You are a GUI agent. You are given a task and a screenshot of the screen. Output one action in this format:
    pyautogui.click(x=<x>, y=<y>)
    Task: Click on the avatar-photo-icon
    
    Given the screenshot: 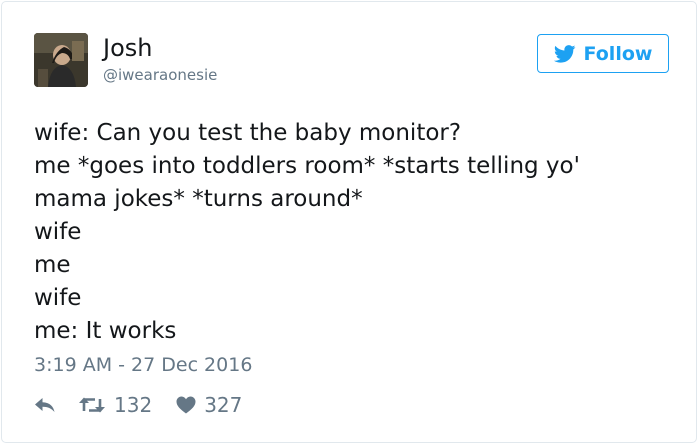 What is the action you would take?
    pyautogui.click(x=61, y=60)
    